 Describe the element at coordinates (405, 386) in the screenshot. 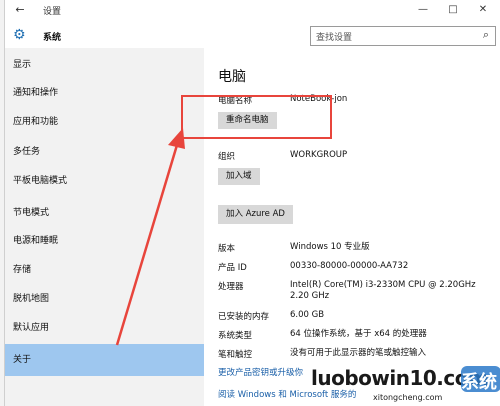

I see `watermark: luobowin10.com xitongcheng.com 系统` at that location.